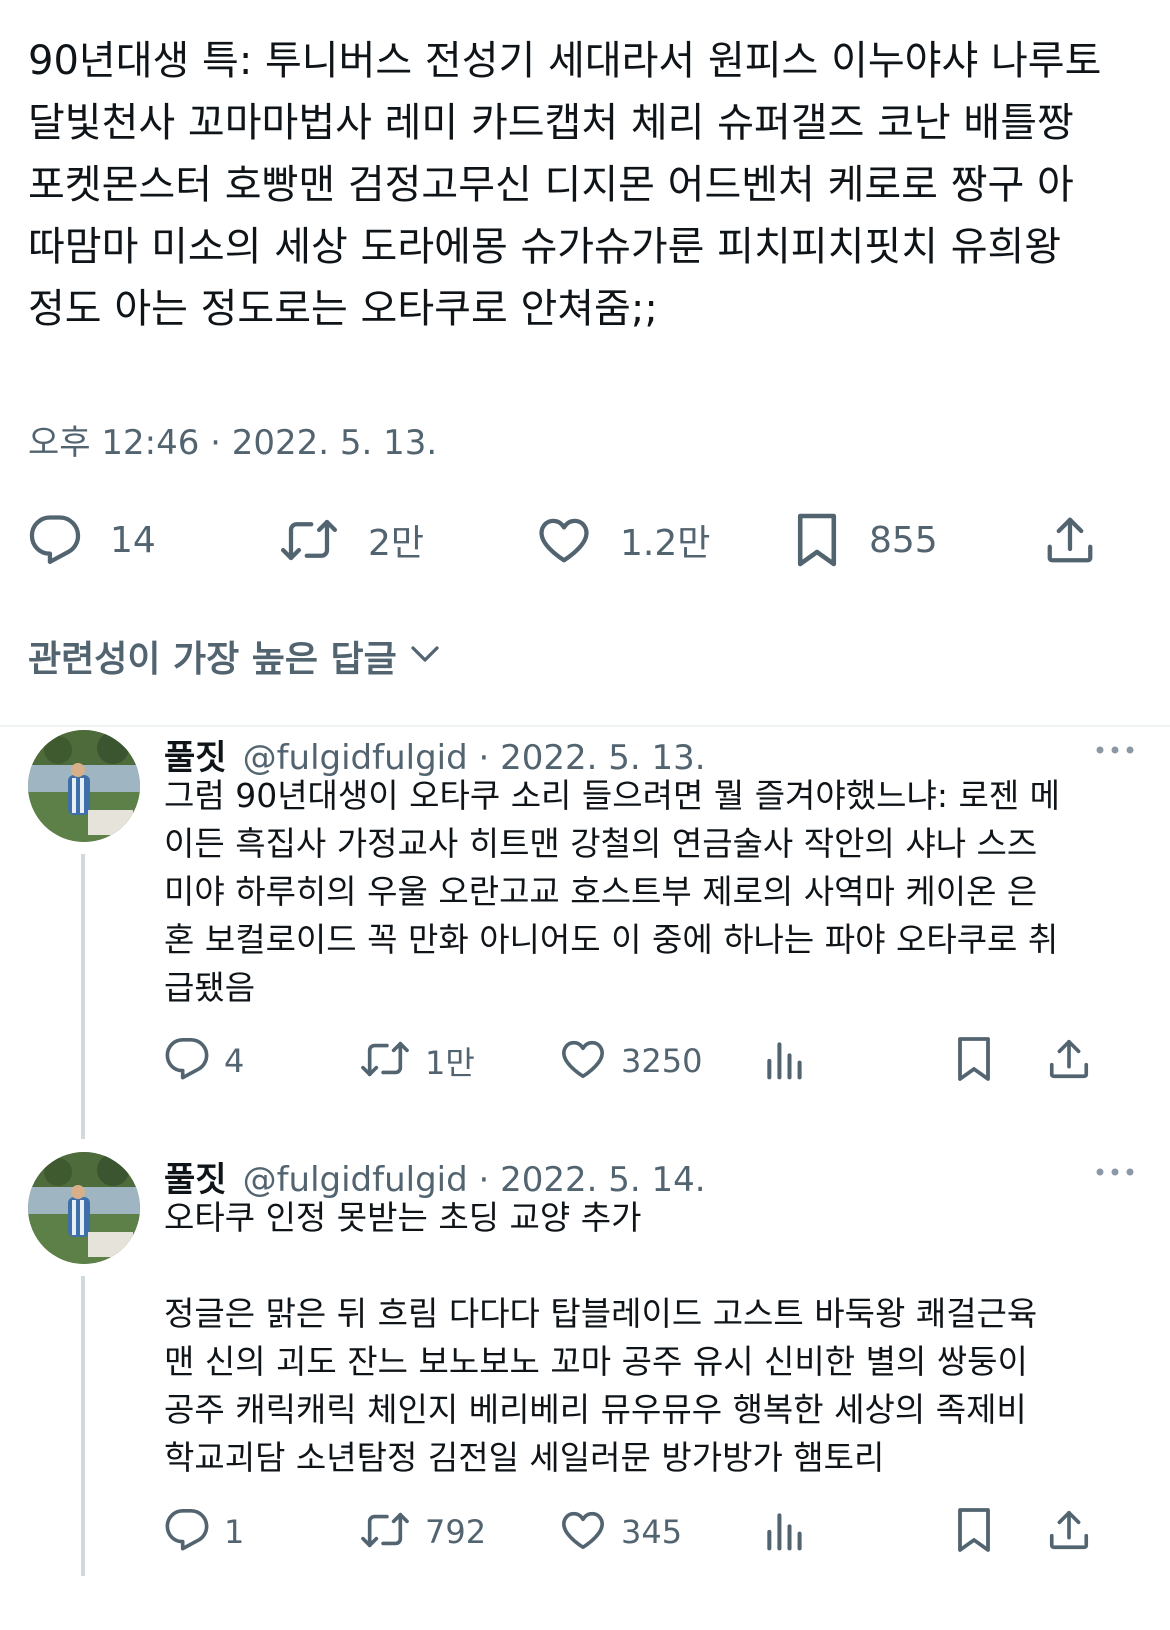 This screenshot has width=1170, height=1630. Describe the element at coordinates (422, 1532) in the screenshot. I see `retweet-button: 792` at that location.